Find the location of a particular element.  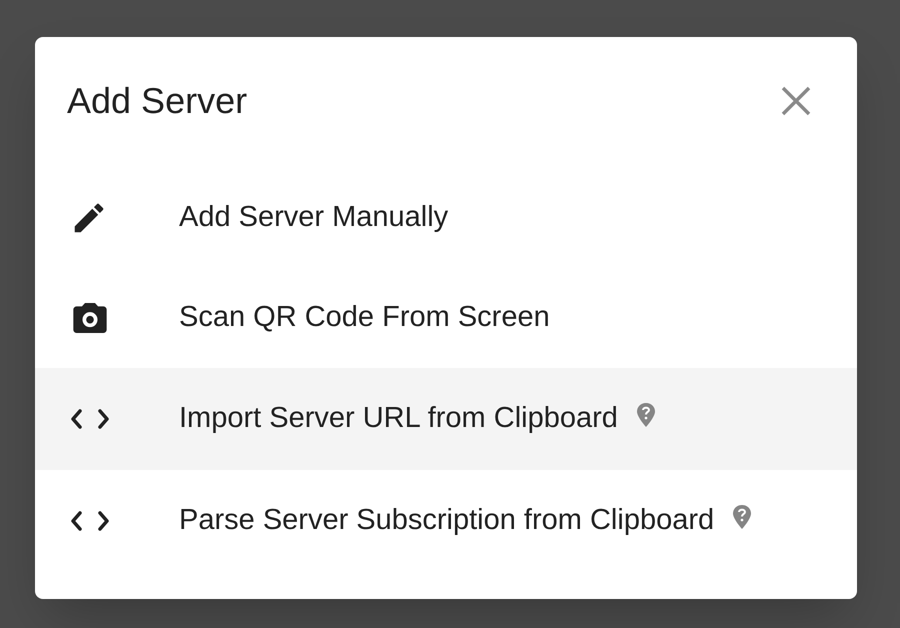

menu-item: Scan QR Code From Screen is located at coordinates (446, 318).